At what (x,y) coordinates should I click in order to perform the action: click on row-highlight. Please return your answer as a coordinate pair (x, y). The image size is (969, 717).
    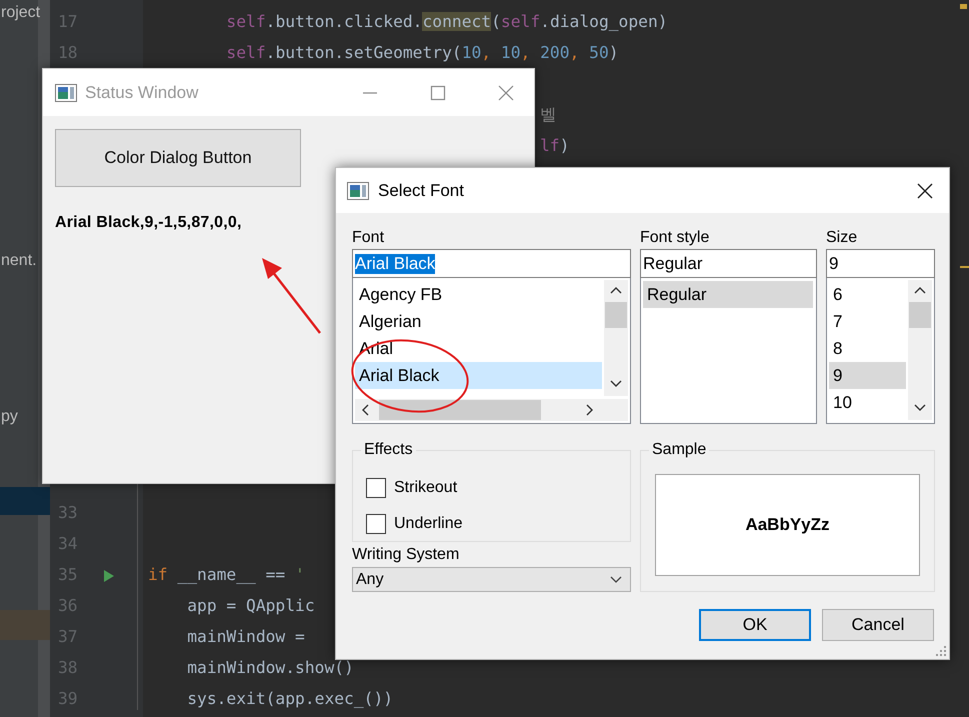
    Looking at the image, I should click on (25, 625).